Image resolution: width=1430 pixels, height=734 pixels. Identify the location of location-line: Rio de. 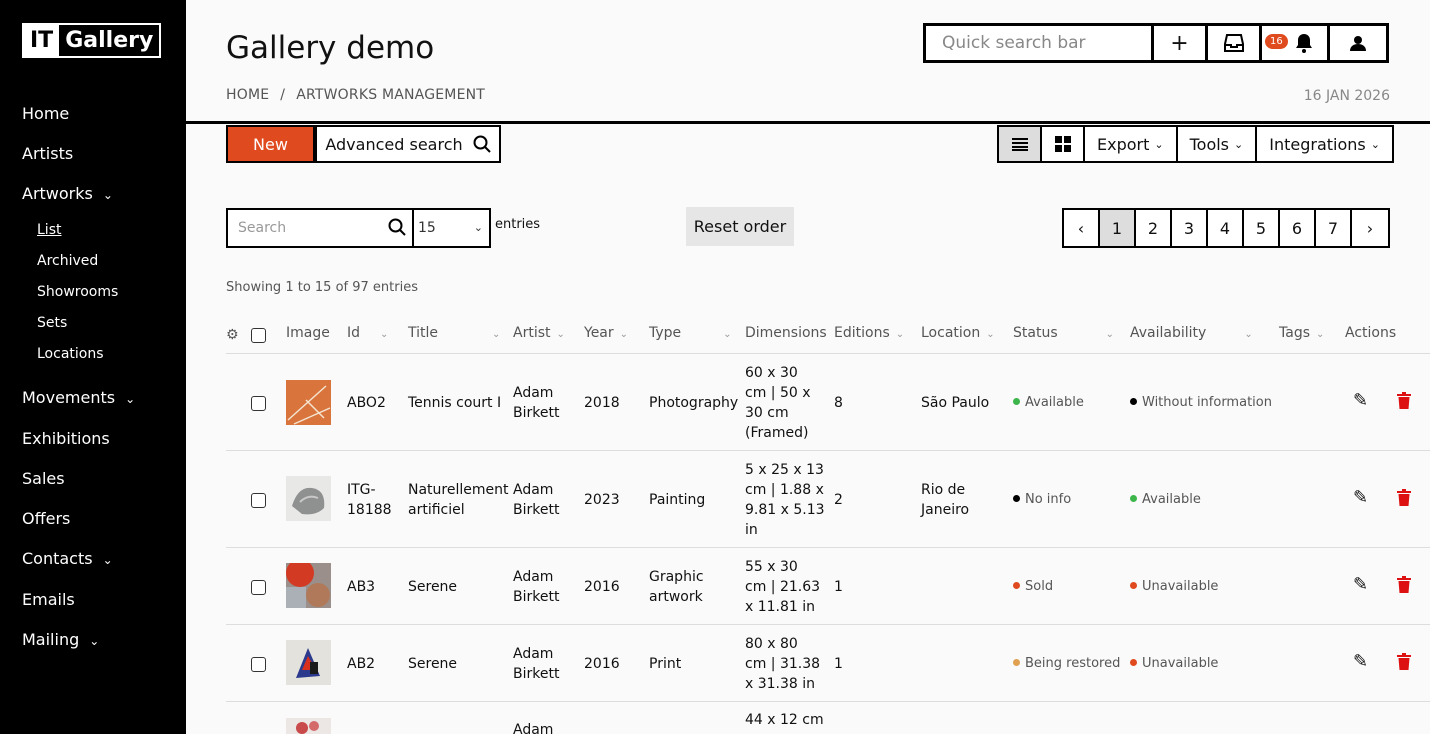
(943, 490).